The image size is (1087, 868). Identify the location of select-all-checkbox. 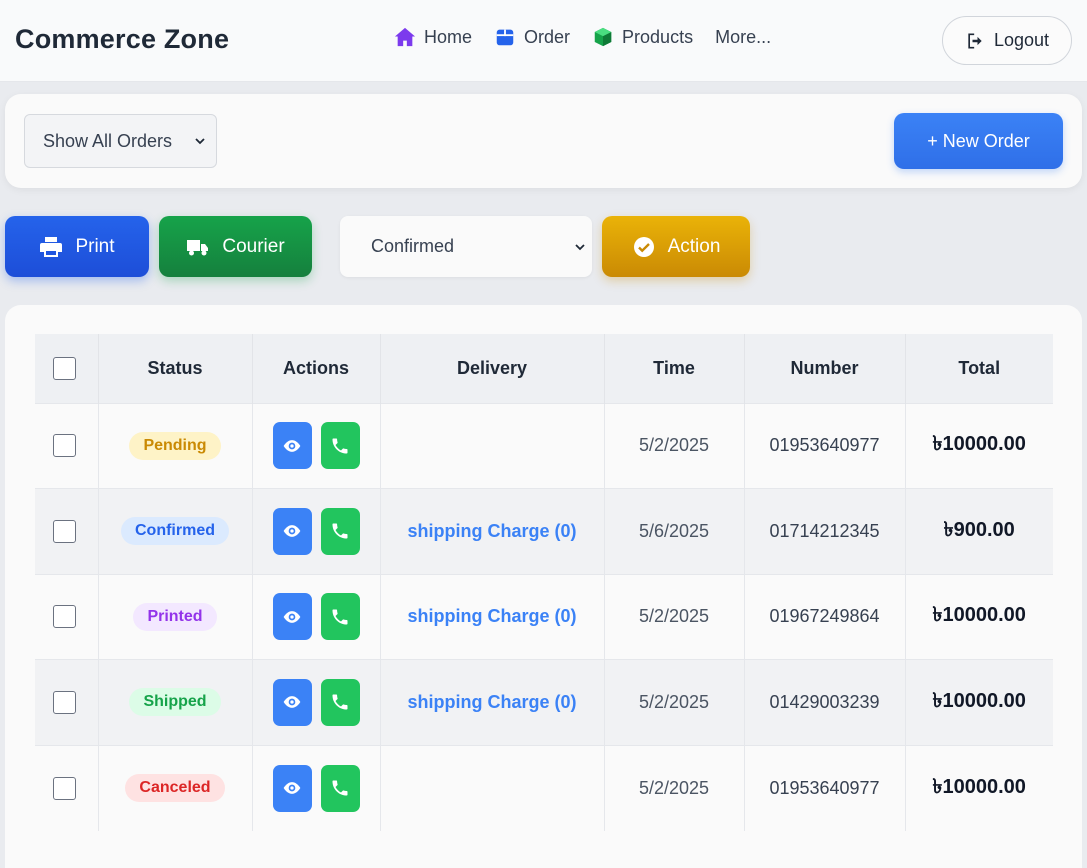
(64, 368).